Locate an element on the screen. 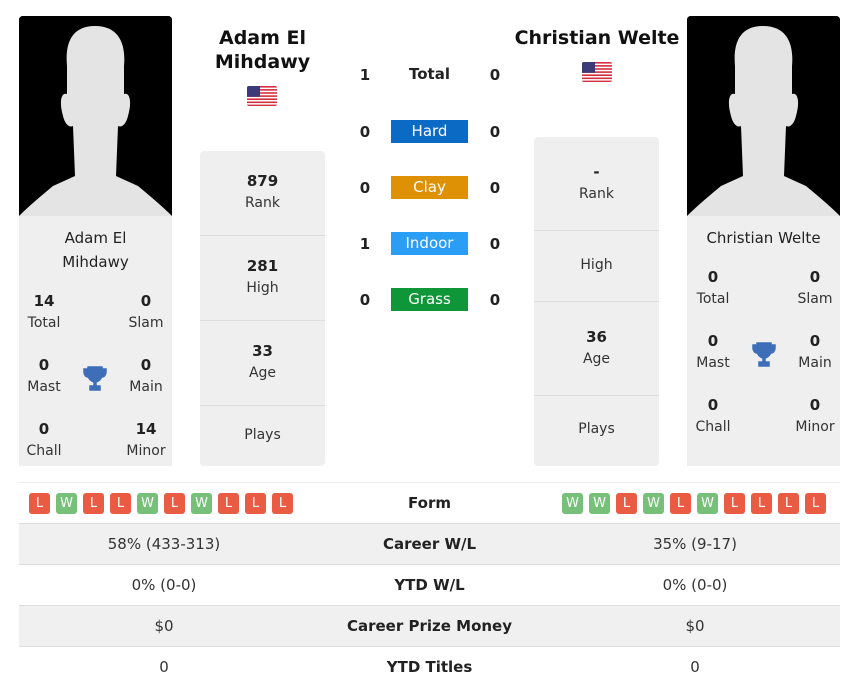 This screenshot has height=689, width=859. career-wl-row: 58% (433-313) Career W/L 35% (9-17) is located at coordinates (429, 543).